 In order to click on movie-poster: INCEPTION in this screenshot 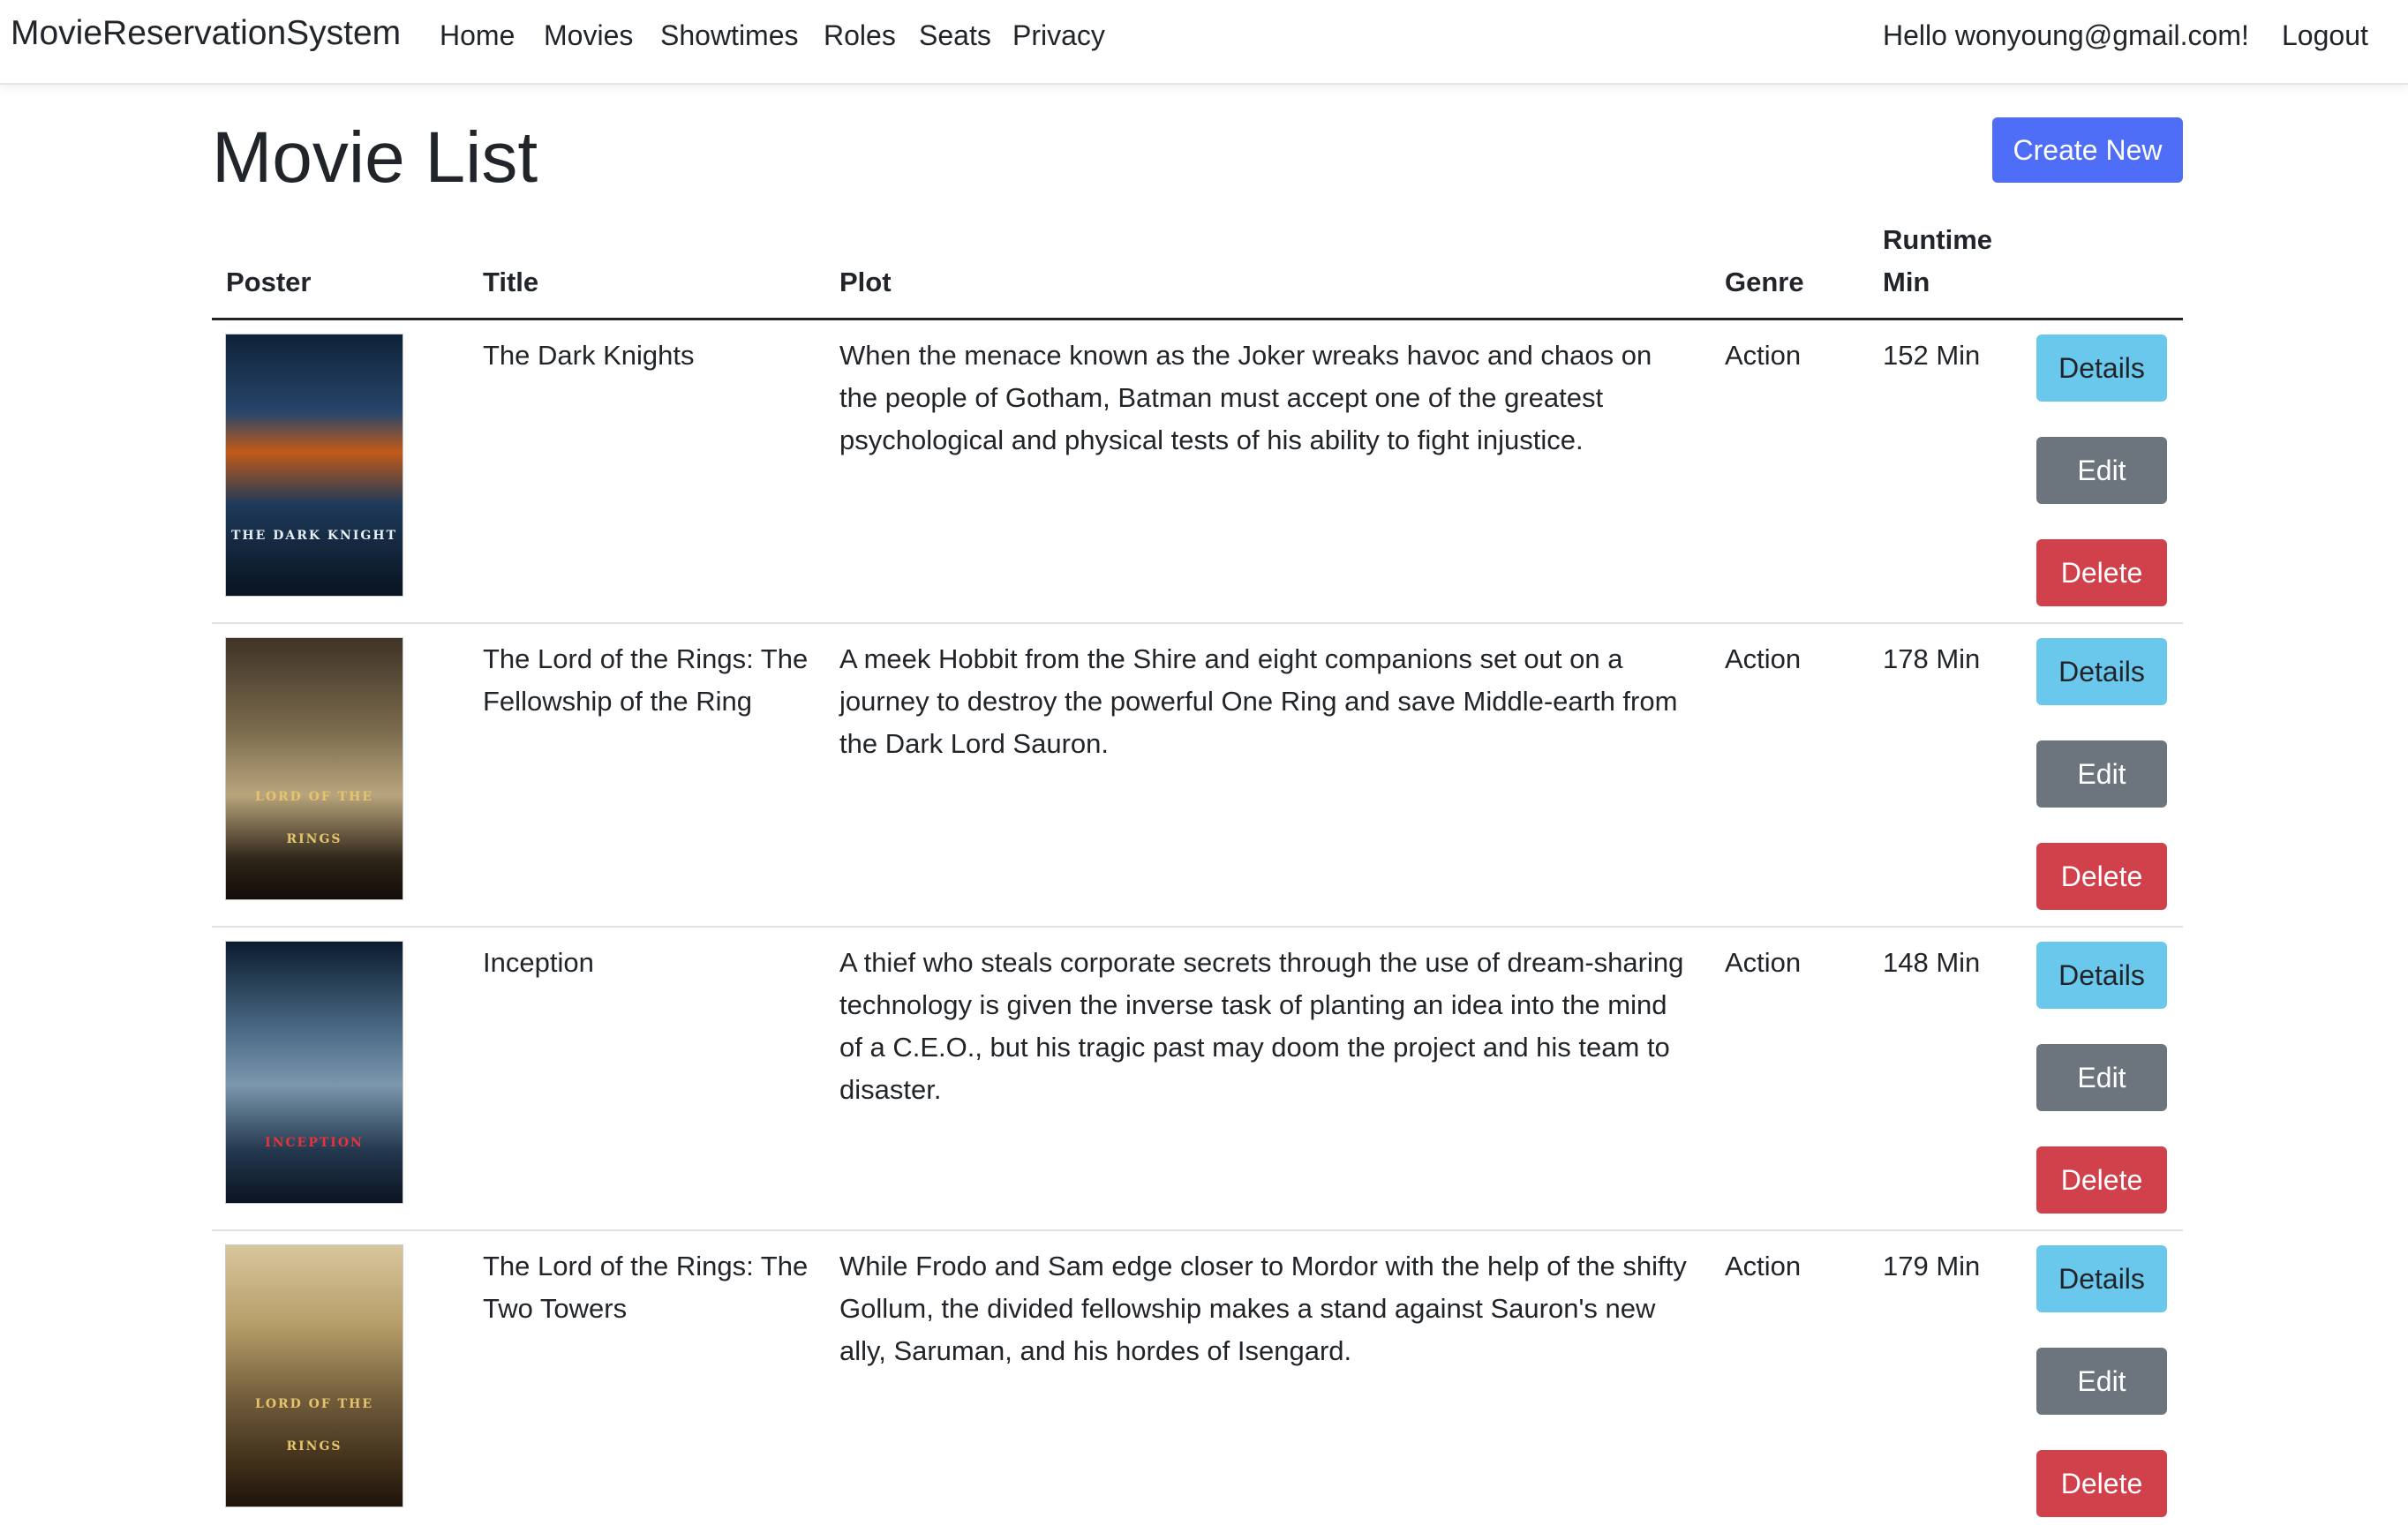, I will do `click(314, 1072)`.